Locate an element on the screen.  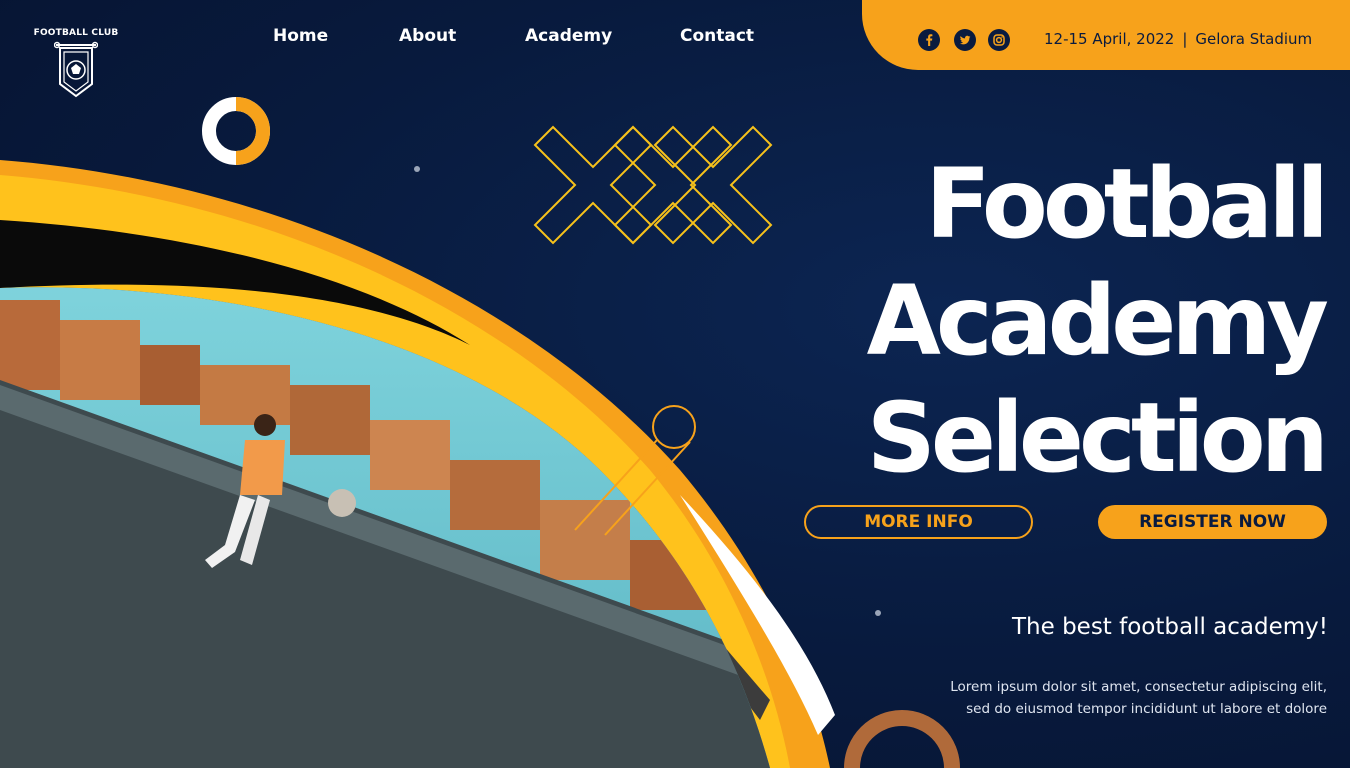
club-logo: FOOTBALL CLUB is located at coordinates (76, 66).